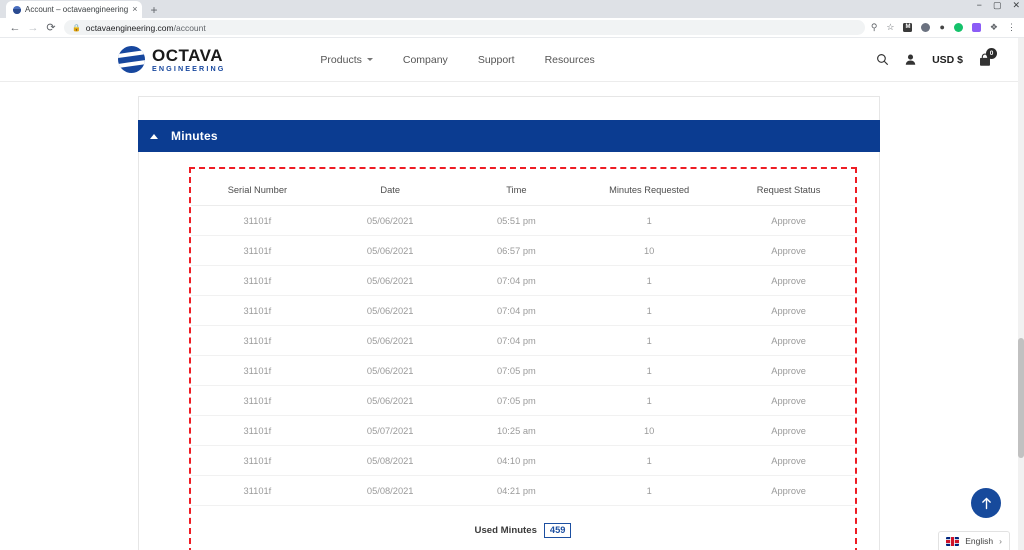  Describe the element at coordinates (464, 27) in the screenshot. I see `address-bar: 🔒 octavaengineering.com/account` at that location.